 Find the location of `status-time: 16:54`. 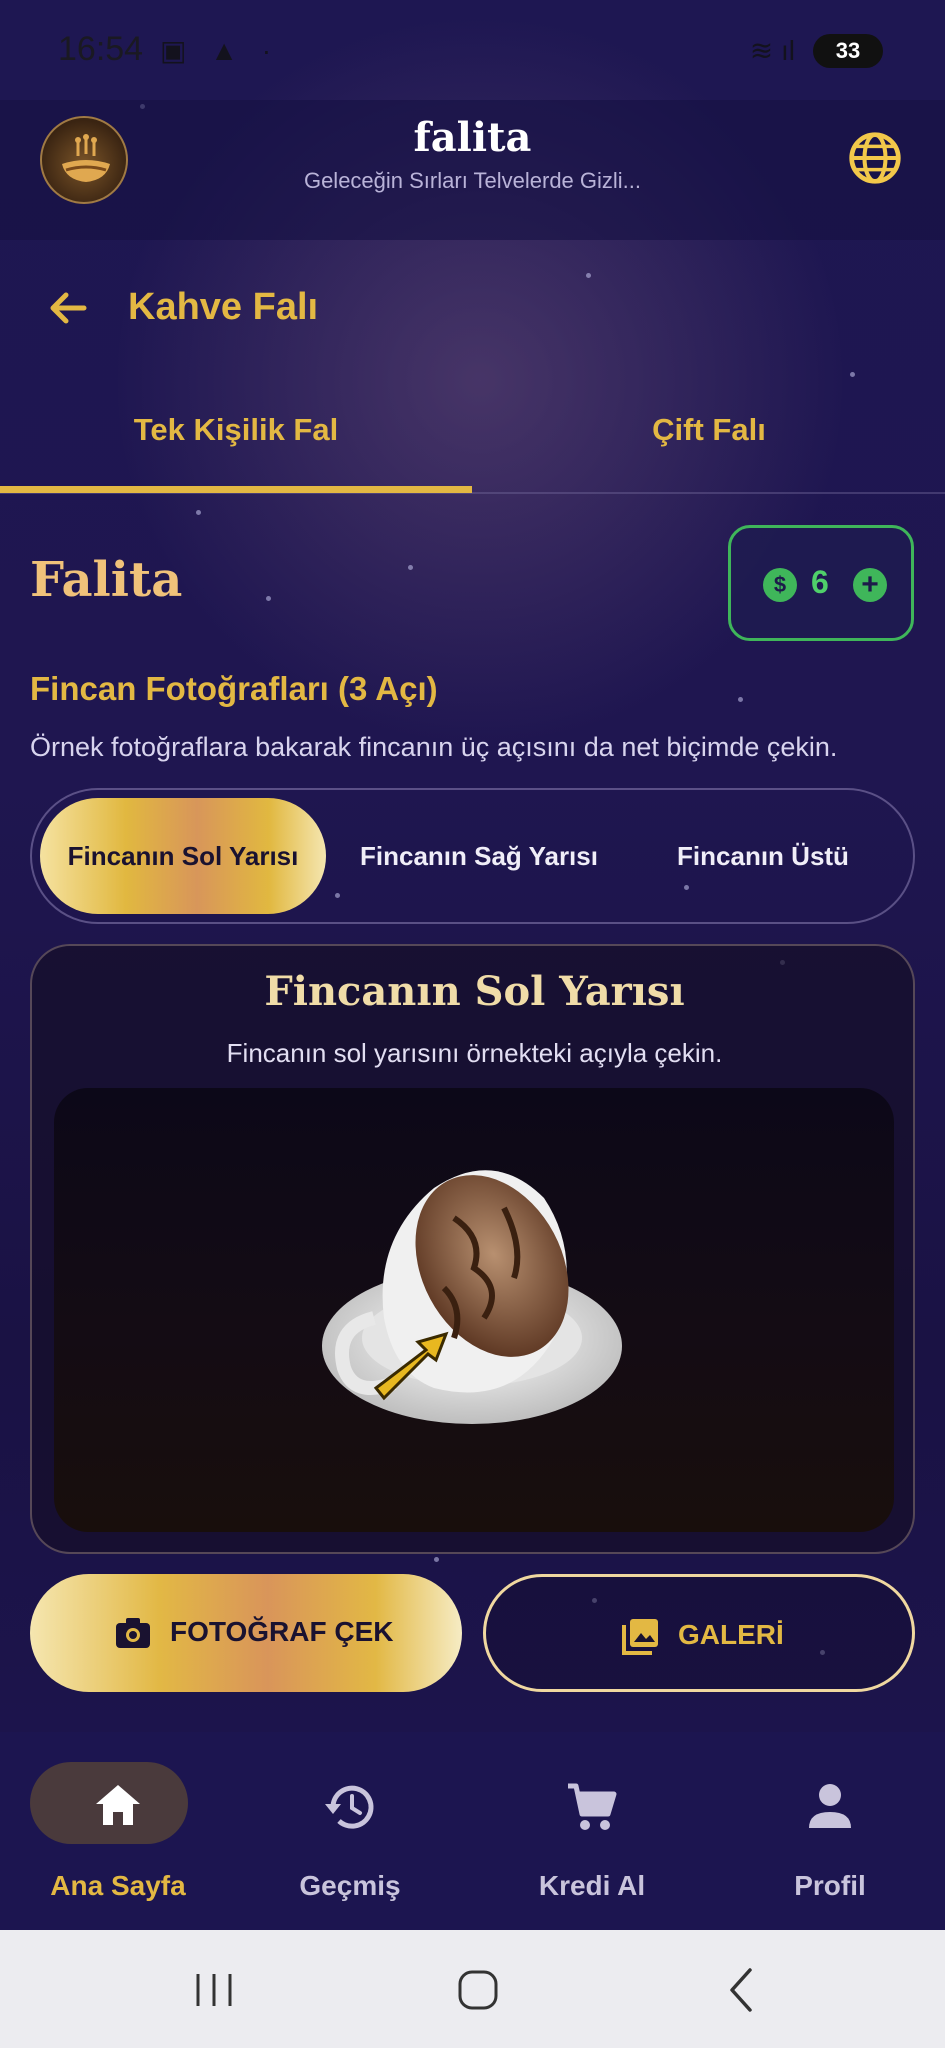

status-time: 16:54 is located at coordinates (101, 49).